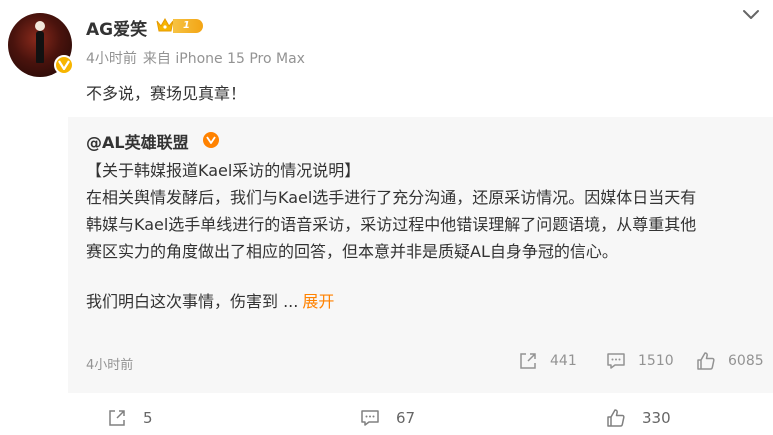 Image resolution: width=773 pixels, height=435 pixels. What do you see at coordinates (223, 170) in the screenshot?
I see `original-paragraph: 【关于韩媒报道Kael采访的情况说明】` at bounding box center [223, 170].